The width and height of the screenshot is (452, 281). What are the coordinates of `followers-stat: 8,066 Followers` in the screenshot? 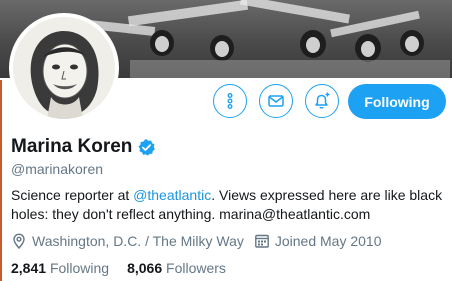 It's located at (176, 268).